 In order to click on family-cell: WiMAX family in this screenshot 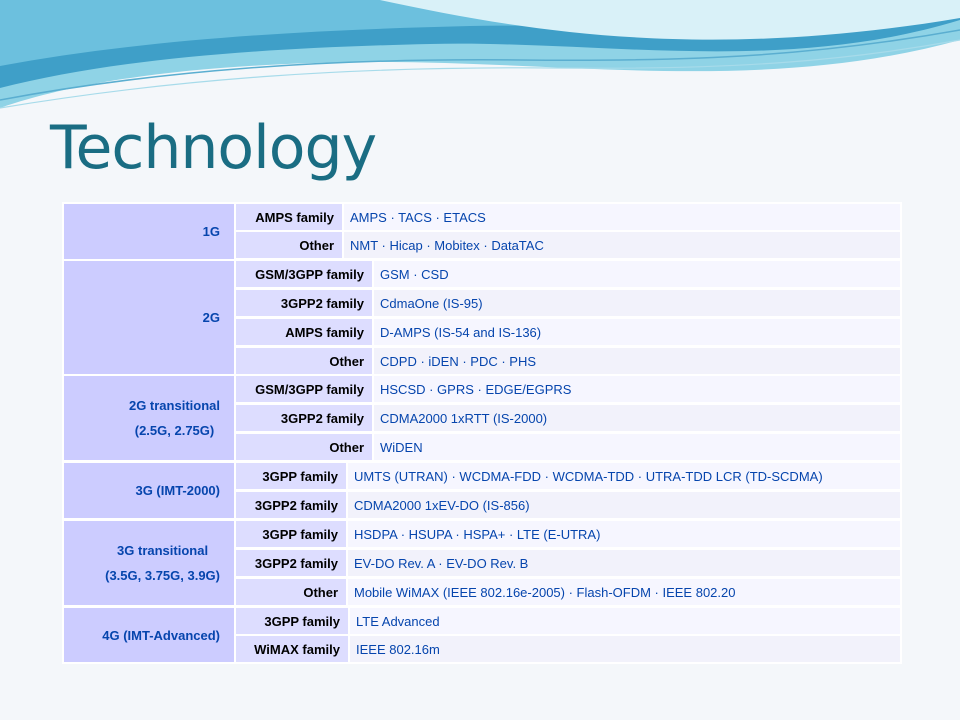, I will do `click(292, 649)`.